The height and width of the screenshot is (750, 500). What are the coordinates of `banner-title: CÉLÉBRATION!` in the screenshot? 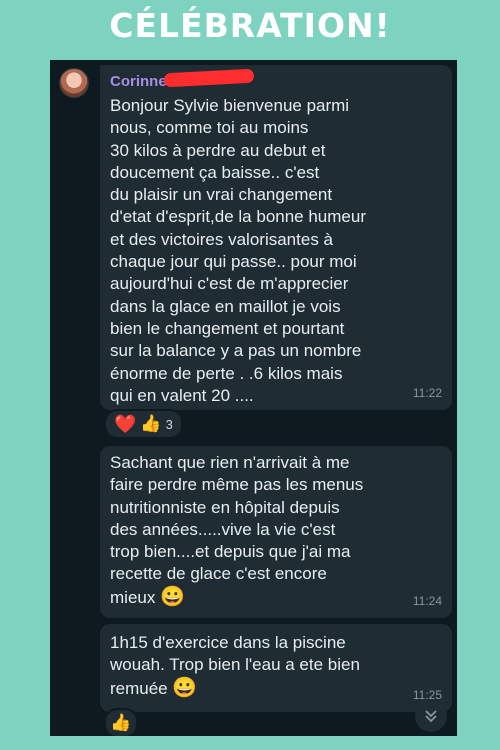 It's located at (250, 25).